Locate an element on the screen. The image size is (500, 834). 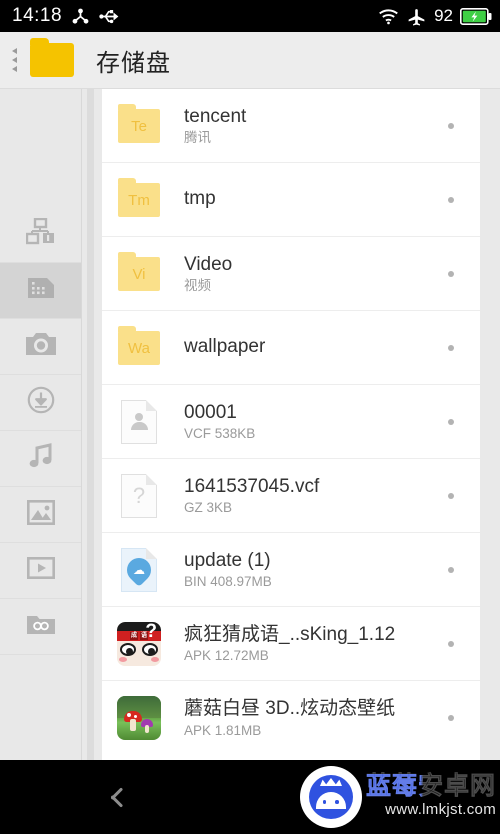
list-item-title: 疯狂猜成语_..sKing_1.12 is located at coordinates (290, 634).